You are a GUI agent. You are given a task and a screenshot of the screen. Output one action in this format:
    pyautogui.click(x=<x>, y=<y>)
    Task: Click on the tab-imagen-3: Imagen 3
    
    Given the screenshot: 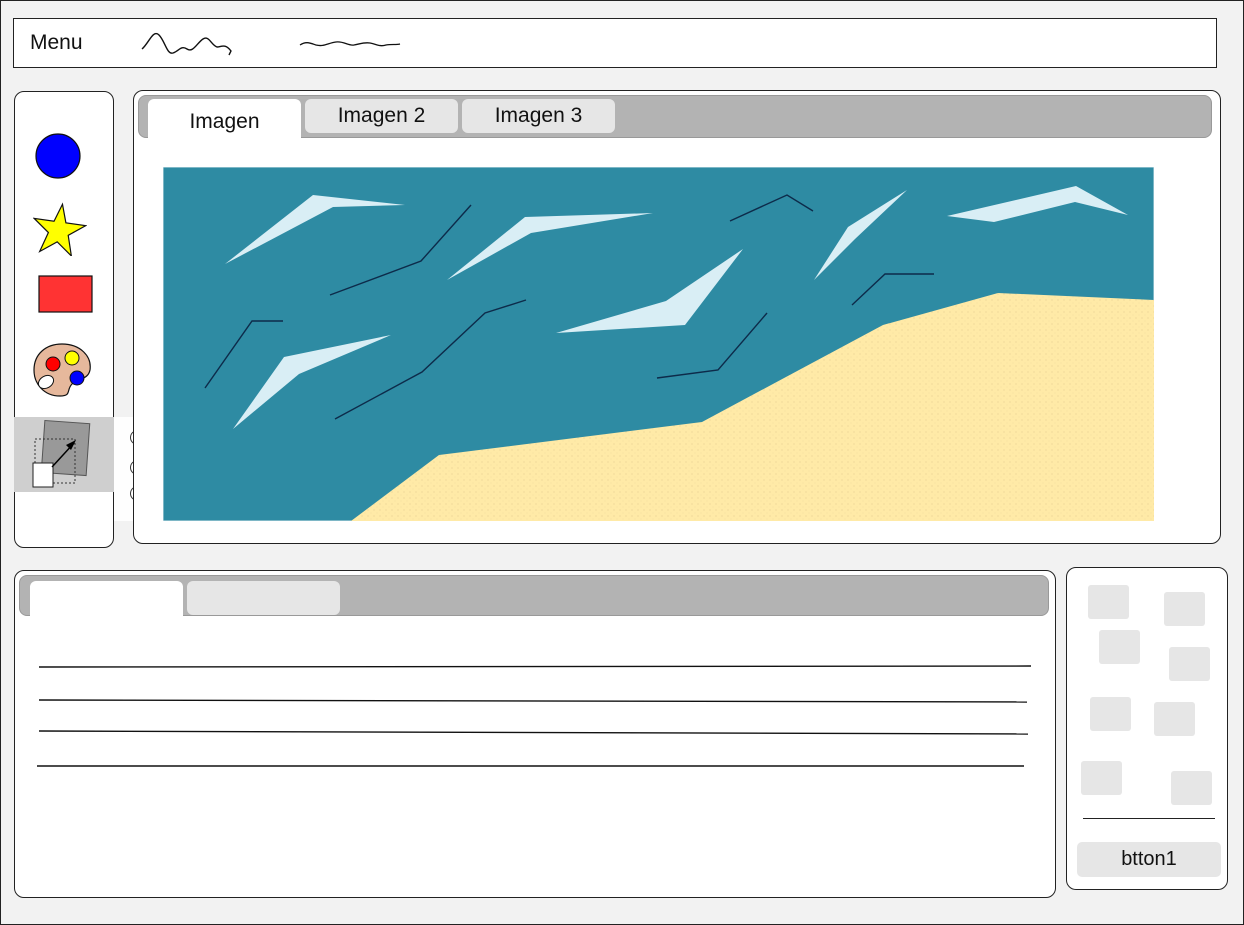 What is the action you would take?
    pyautogui.click(x=538, y=116)
    